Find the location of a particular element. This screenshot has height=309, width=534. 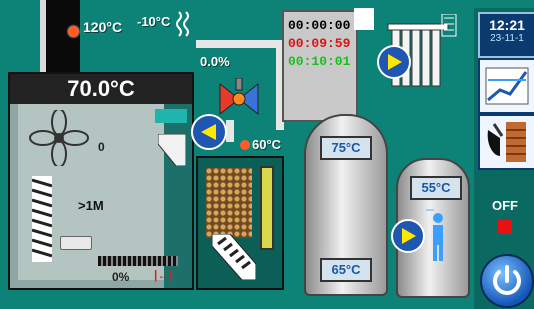

pellet-silo is located at coordinates (240, 223).